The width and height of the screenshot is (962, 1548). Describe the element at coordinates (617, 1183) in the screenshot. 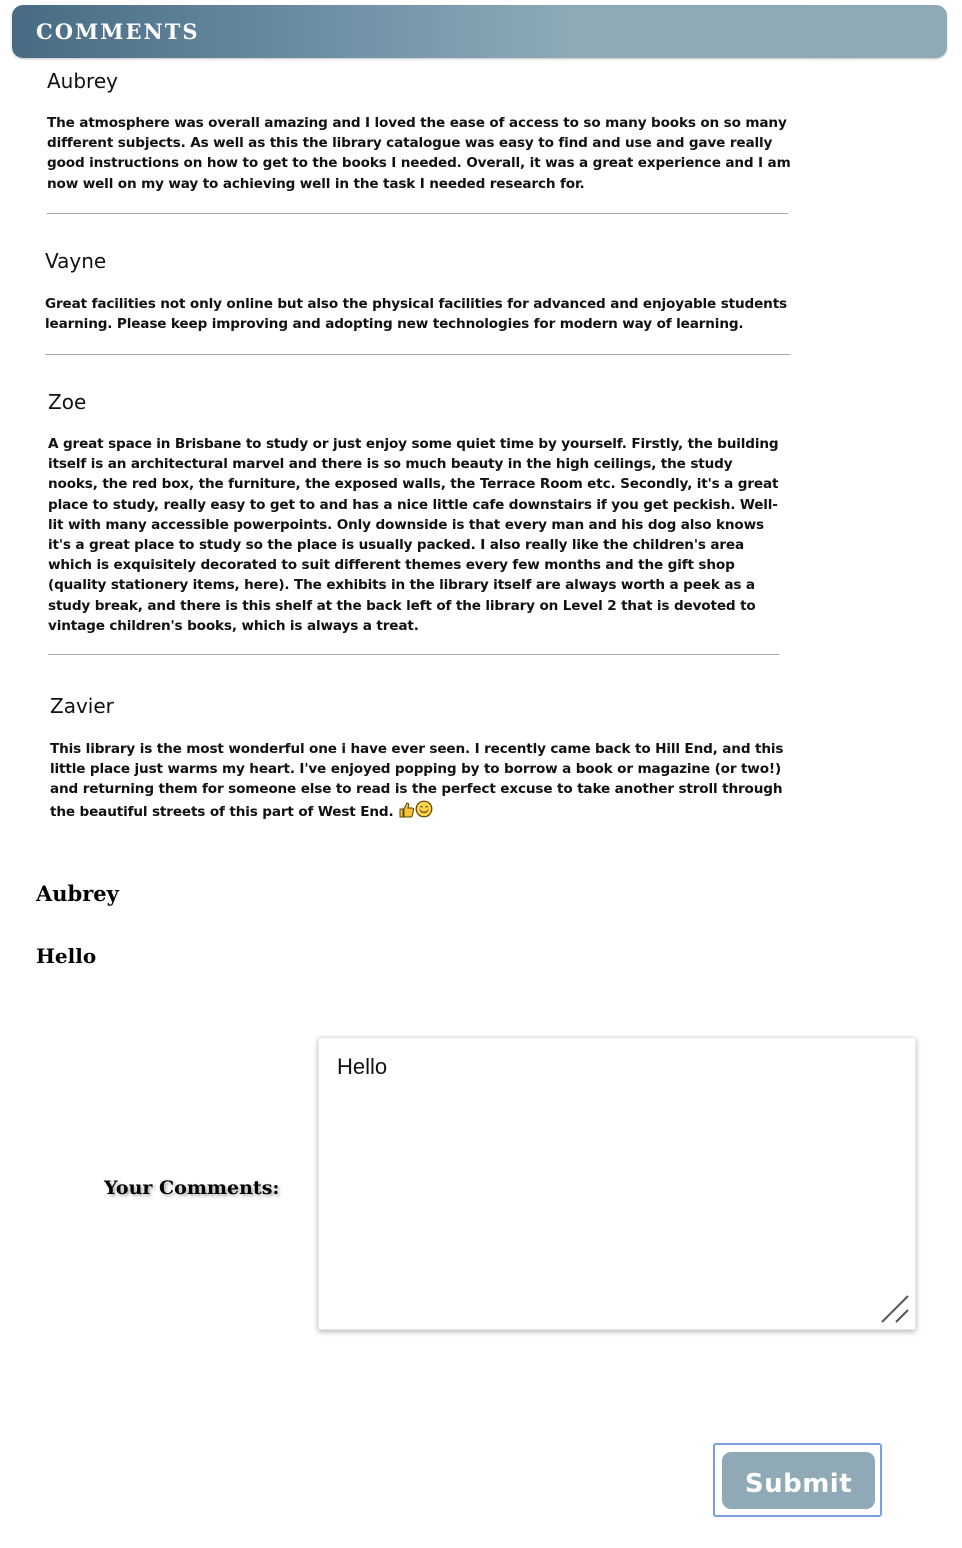

I see `comment-textarea: Hello` at that location.